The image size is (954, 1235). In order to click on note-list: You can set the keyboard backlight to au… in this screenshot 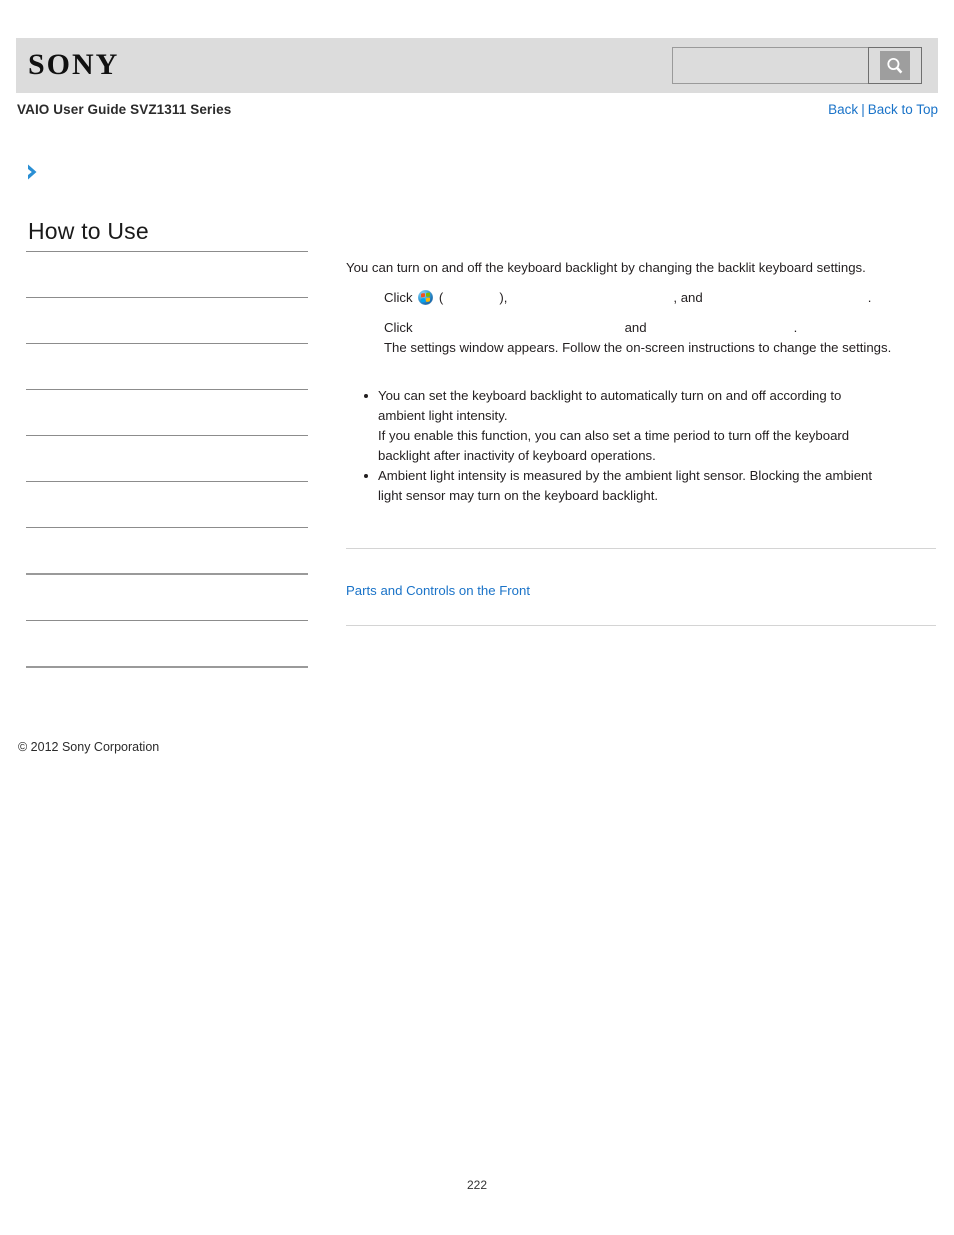, I will do `click(641, 446)`.